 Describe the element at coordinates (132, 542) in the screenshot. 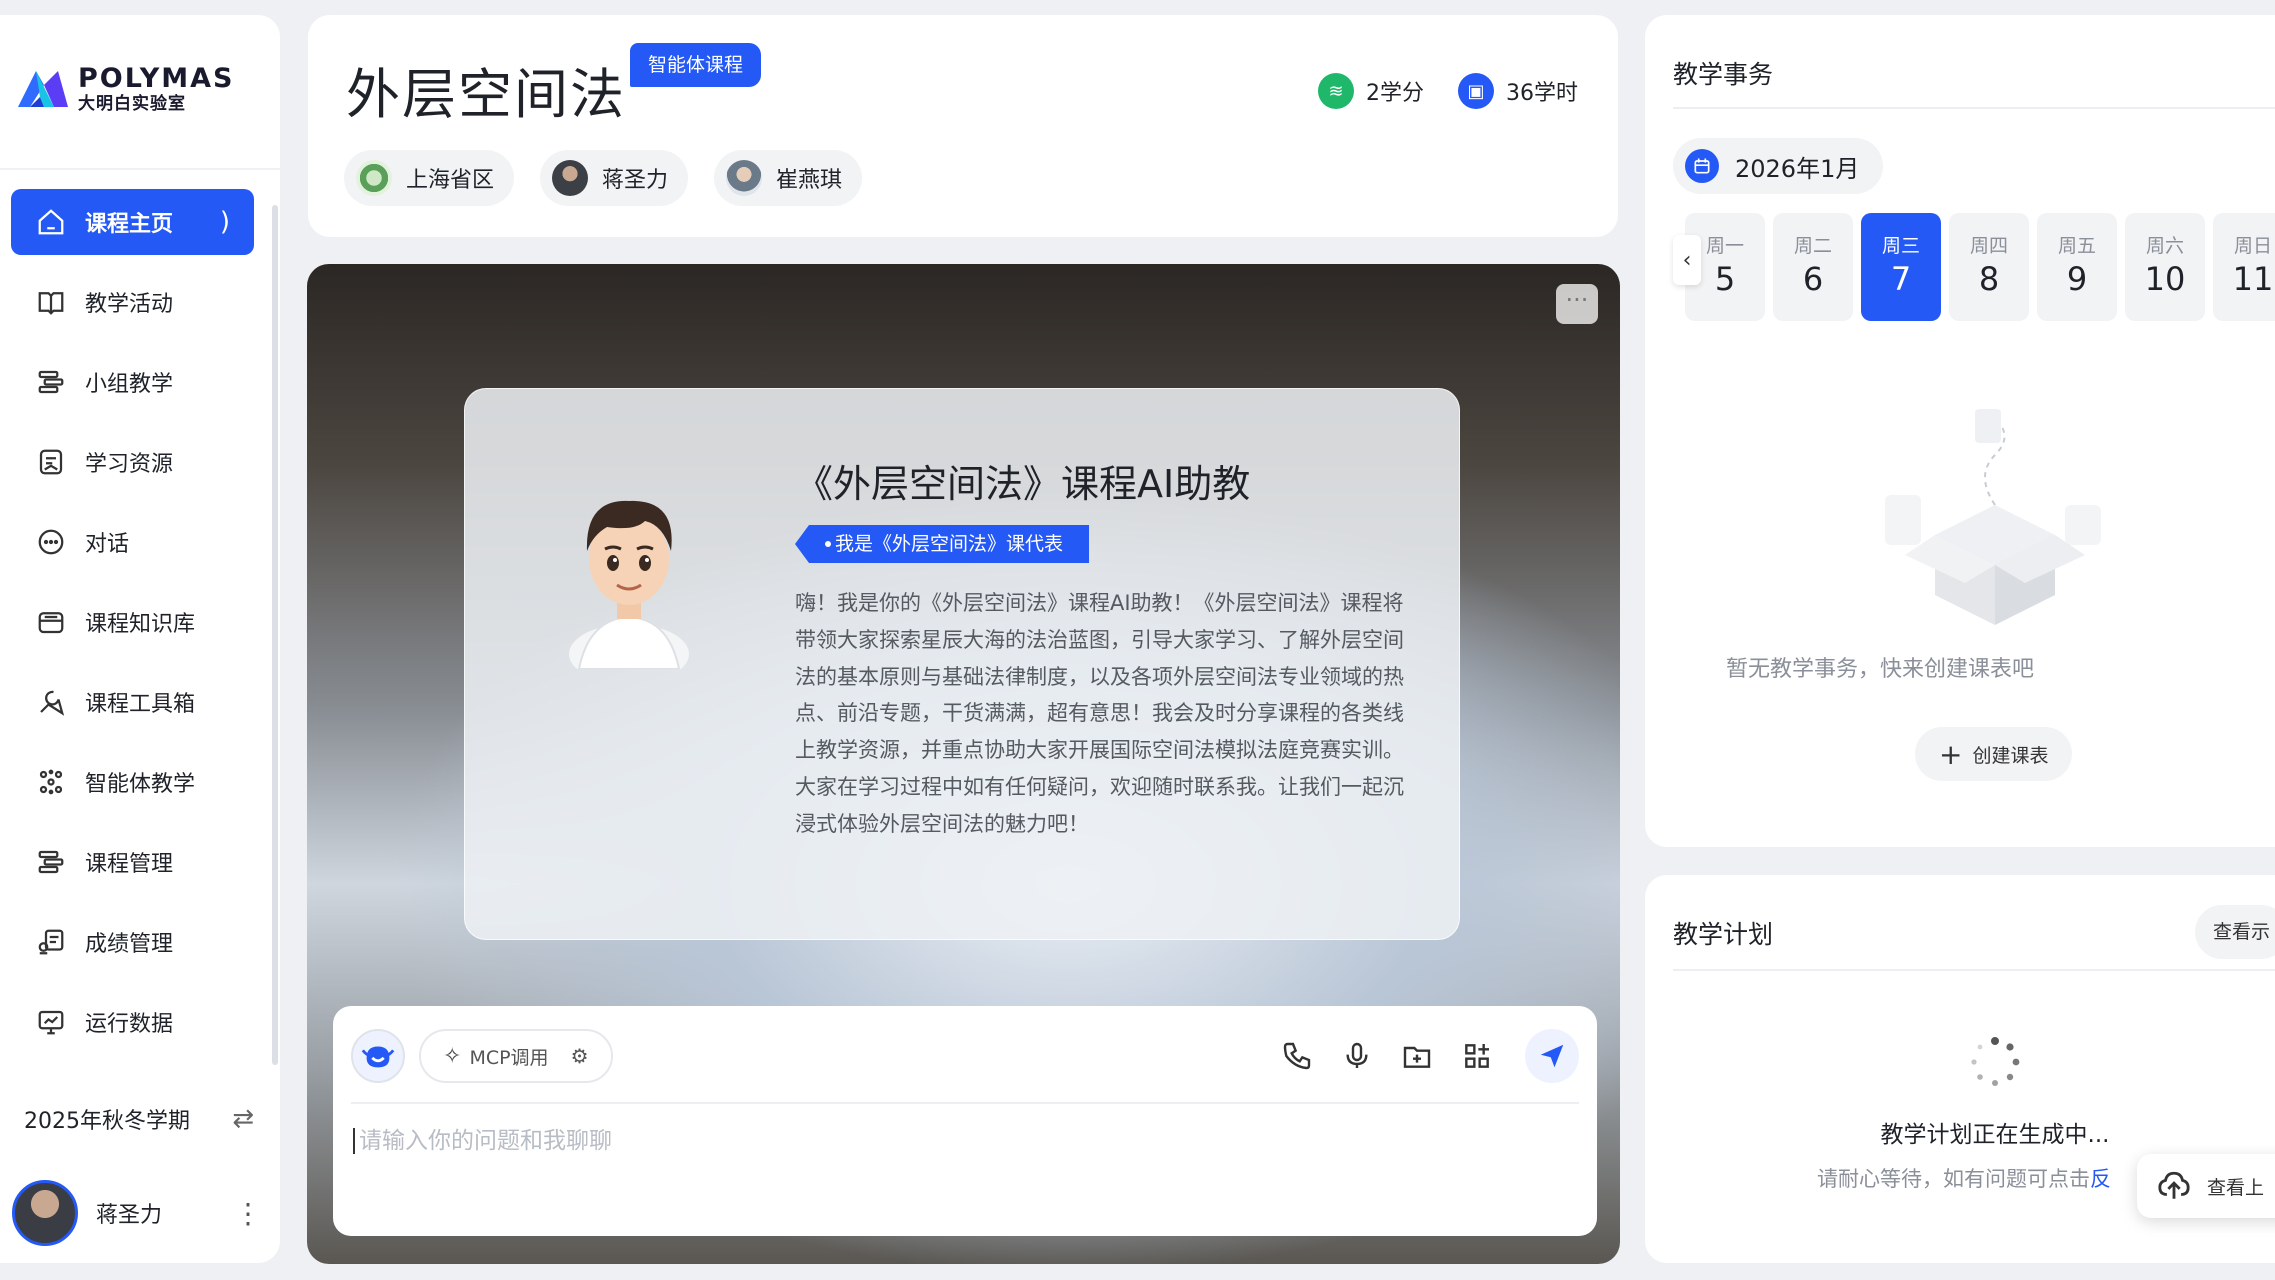

I see `sidebar-item-chat: 对话` at that location.